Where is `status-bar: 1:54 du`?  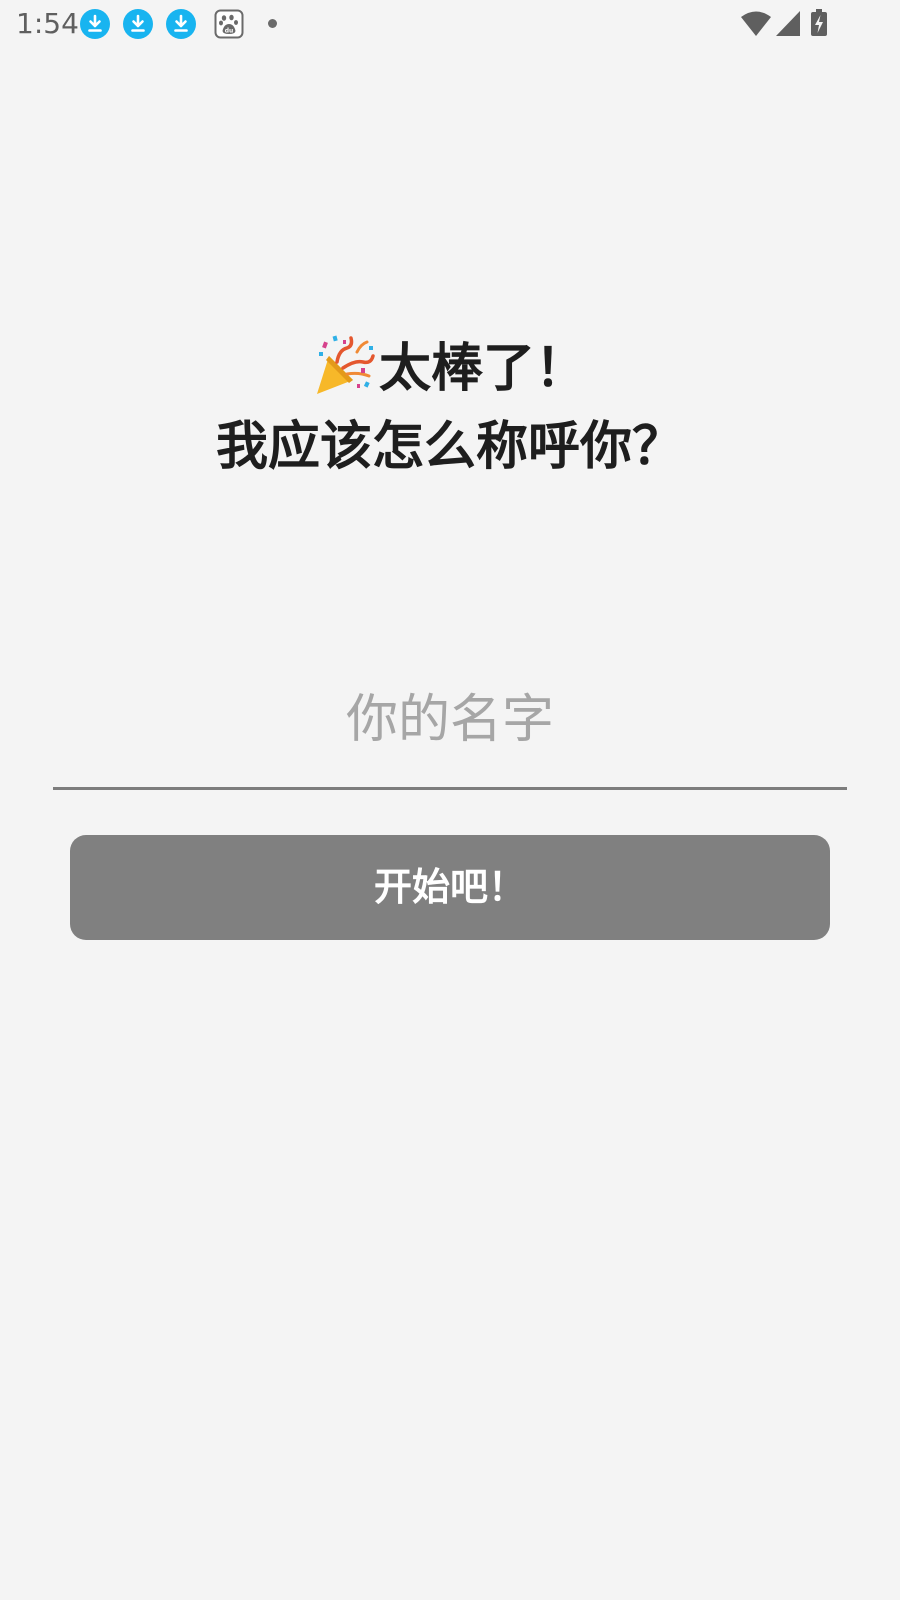 status-bar: 1:54 du is located at coordinates (450, 24).